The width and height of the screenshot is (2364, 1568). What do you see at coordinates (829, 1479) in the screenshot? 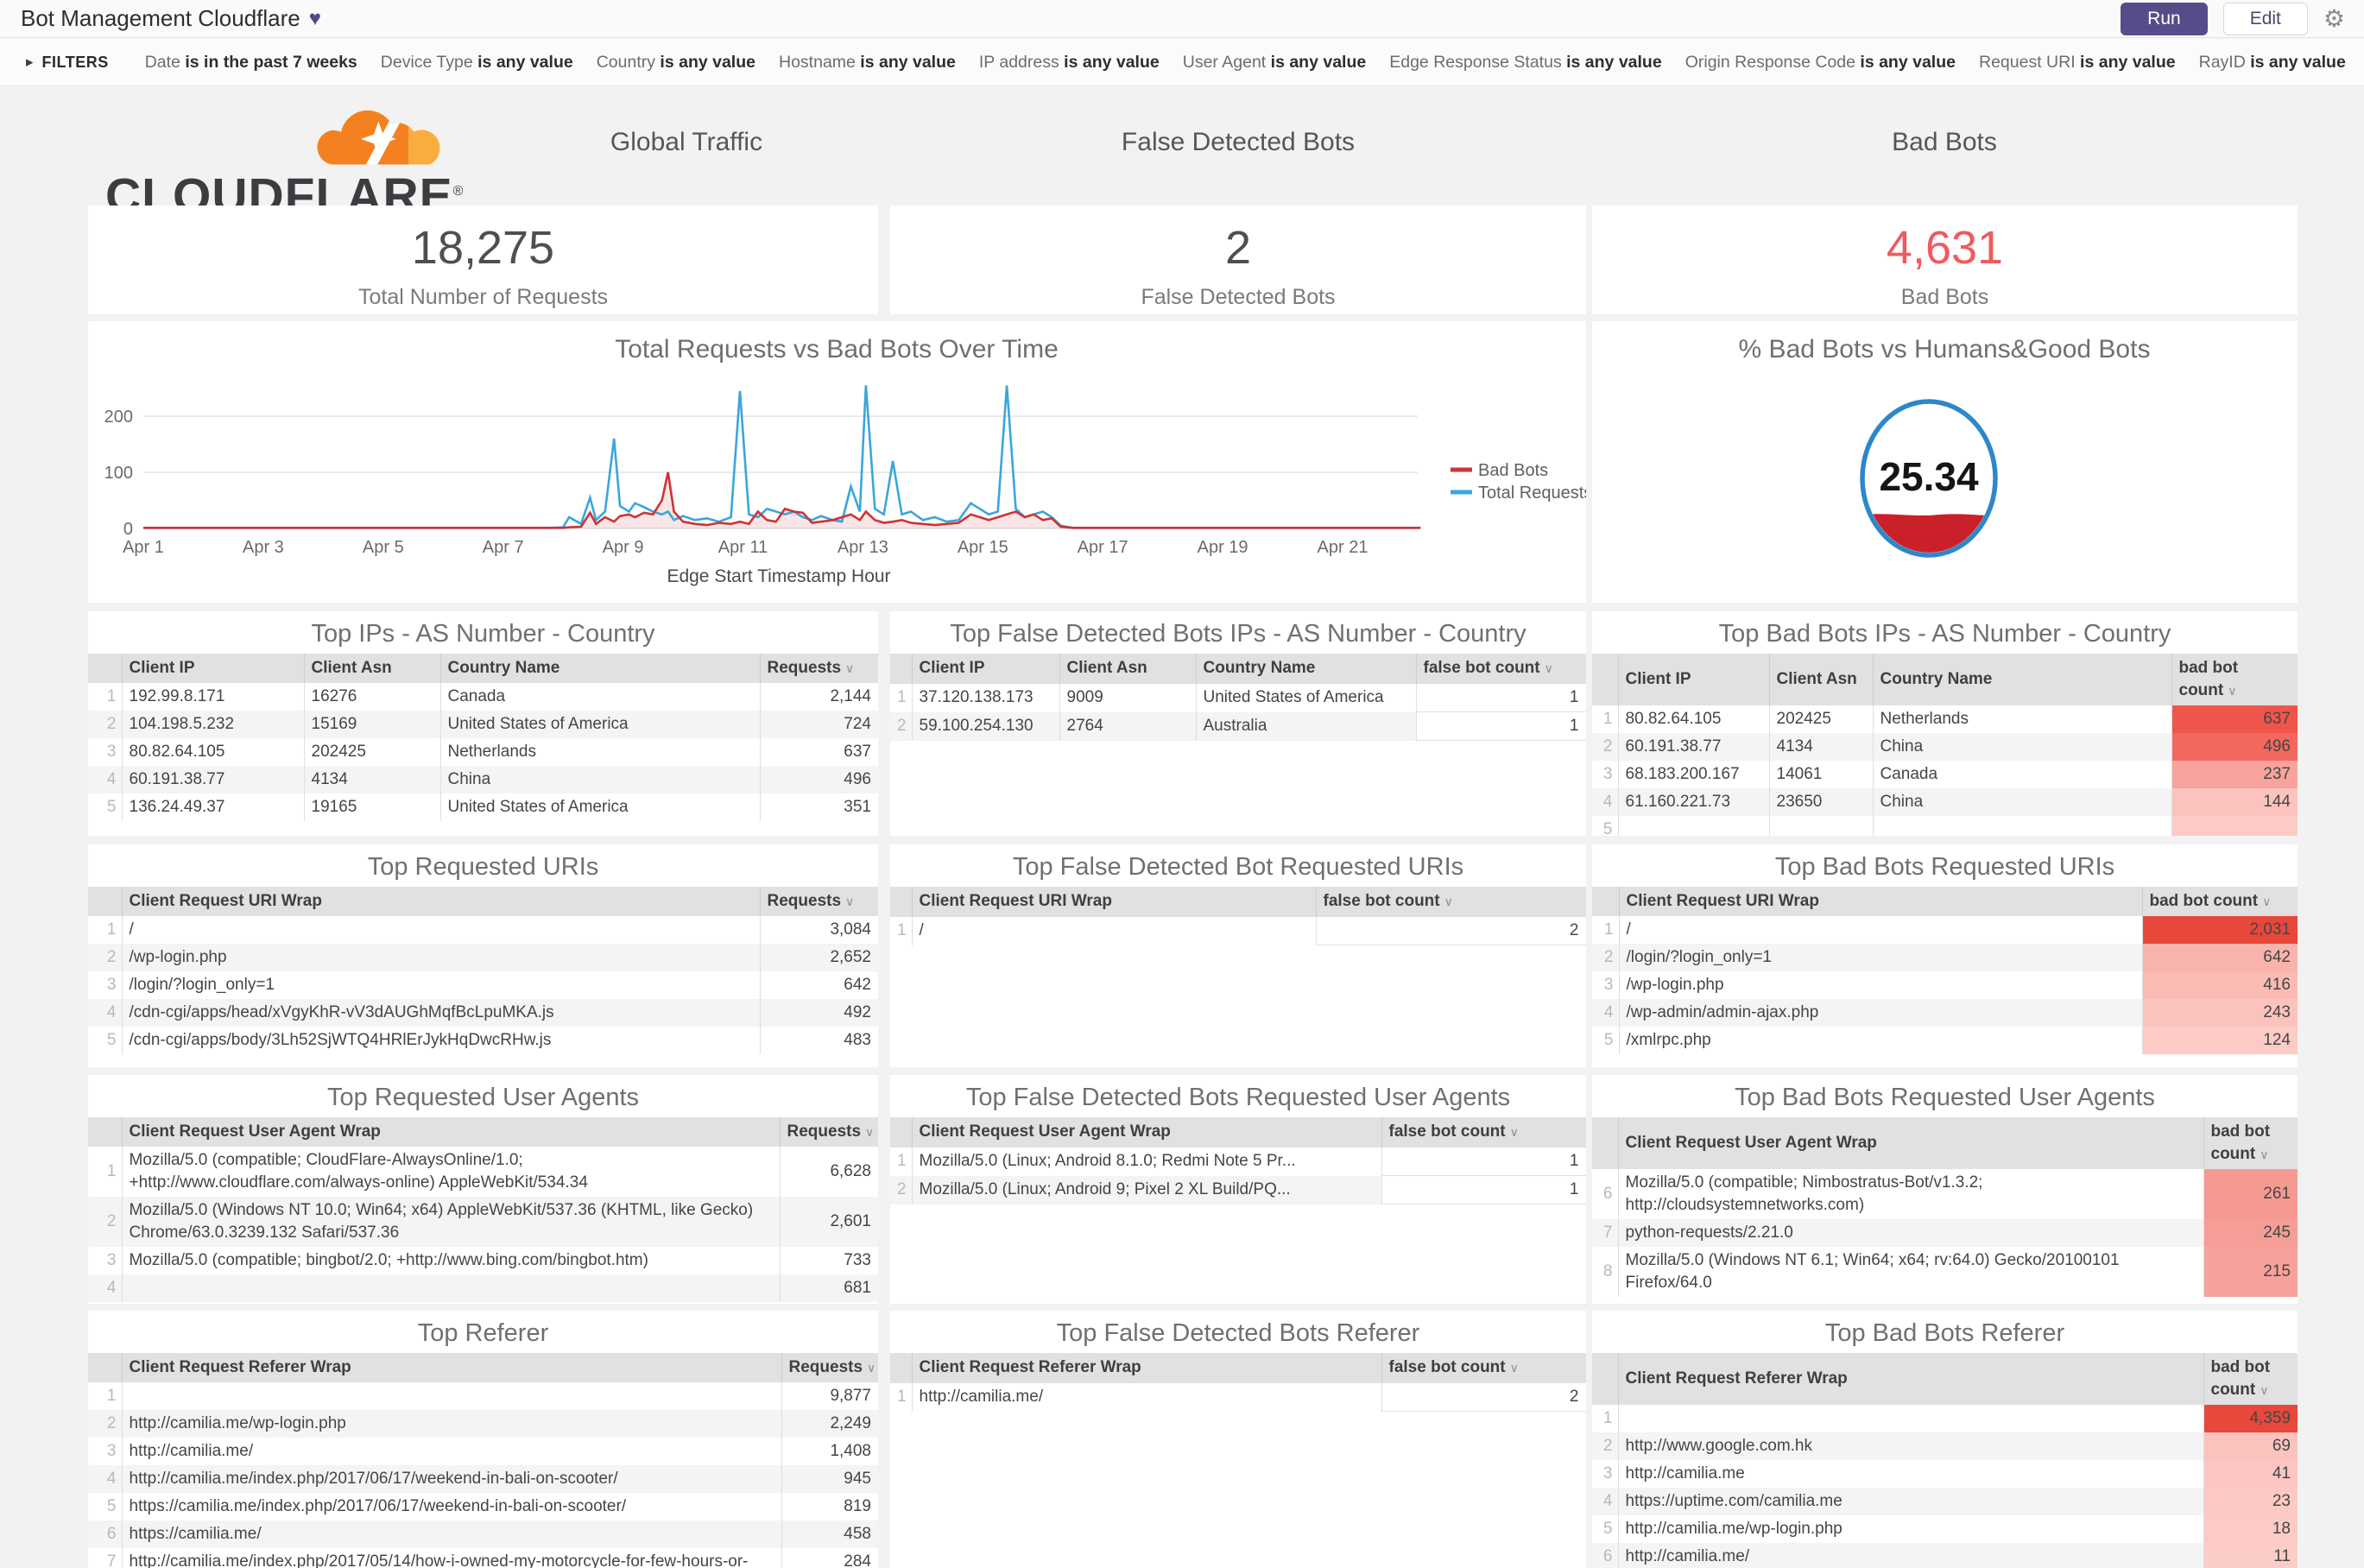
I see `table-cell: 945` at bounding box center [829, 1479].